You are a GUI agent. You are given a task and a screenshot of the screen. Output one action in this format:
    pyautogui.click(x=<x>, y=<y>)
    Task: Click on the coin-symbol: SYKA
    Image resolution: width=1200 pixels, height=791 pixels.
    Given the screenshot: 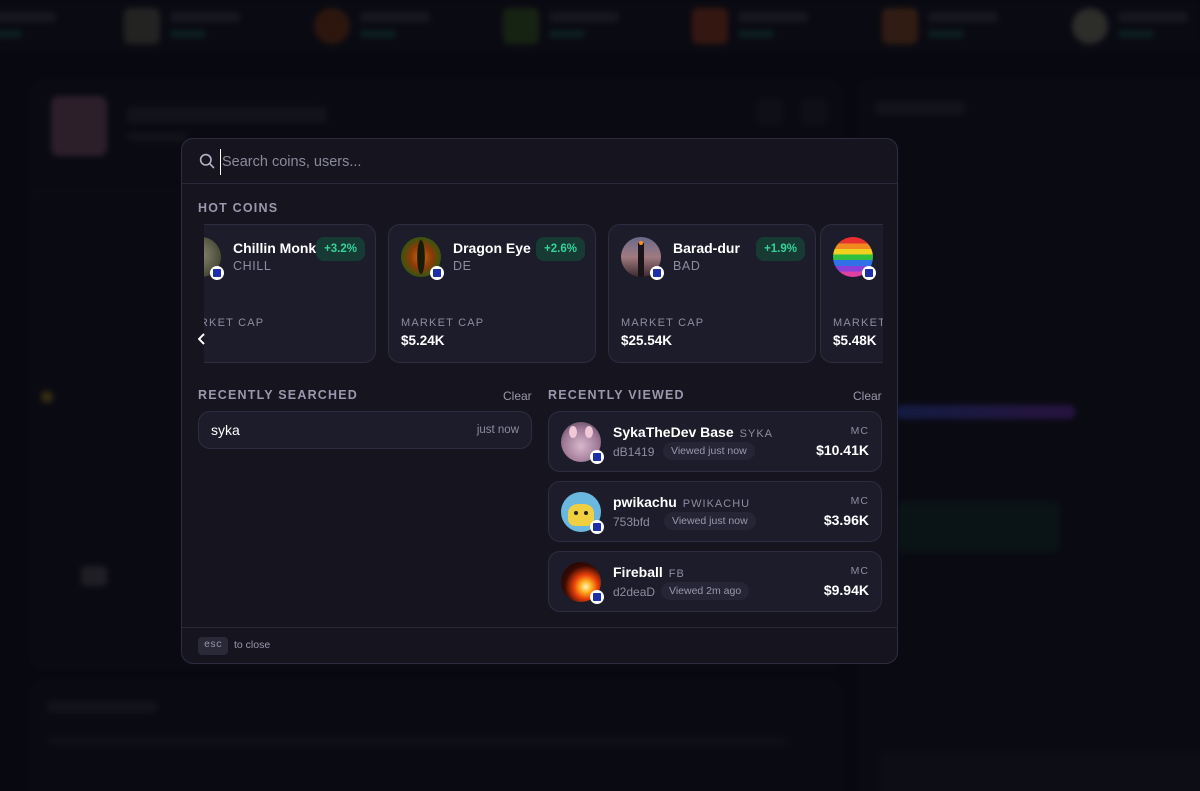 What is the action you would take?
    pyautogui.click(x=756, y=434)
    